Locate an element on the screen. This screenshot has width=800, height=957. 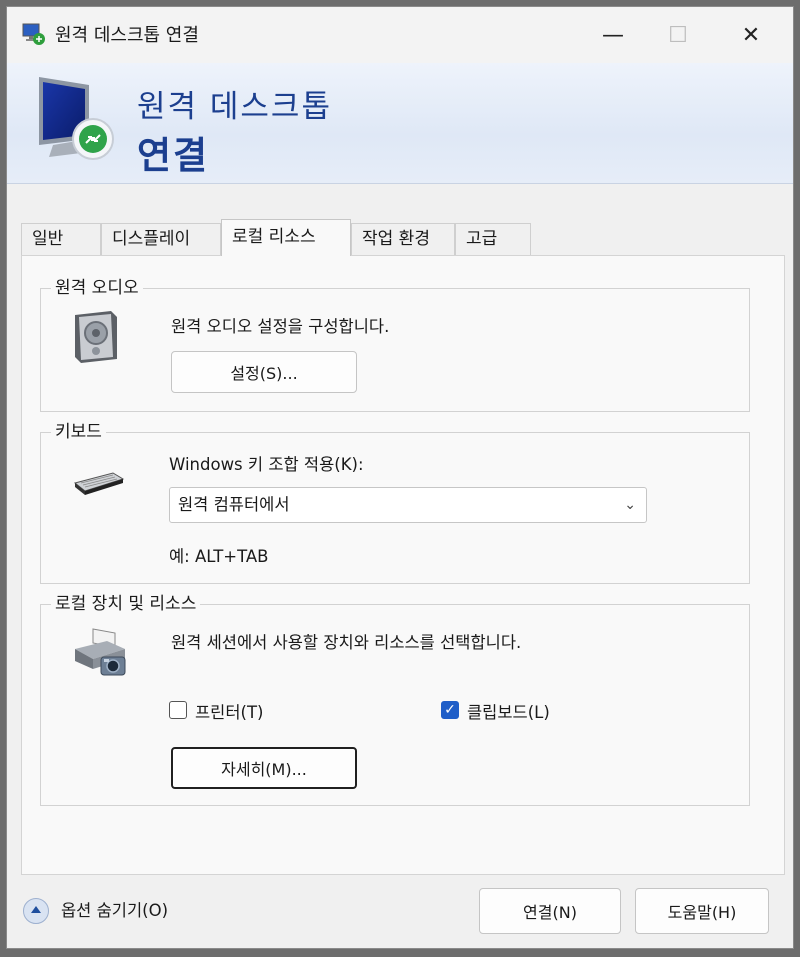
checkmark-icon: ✓ is located at coordinates (450, 710).